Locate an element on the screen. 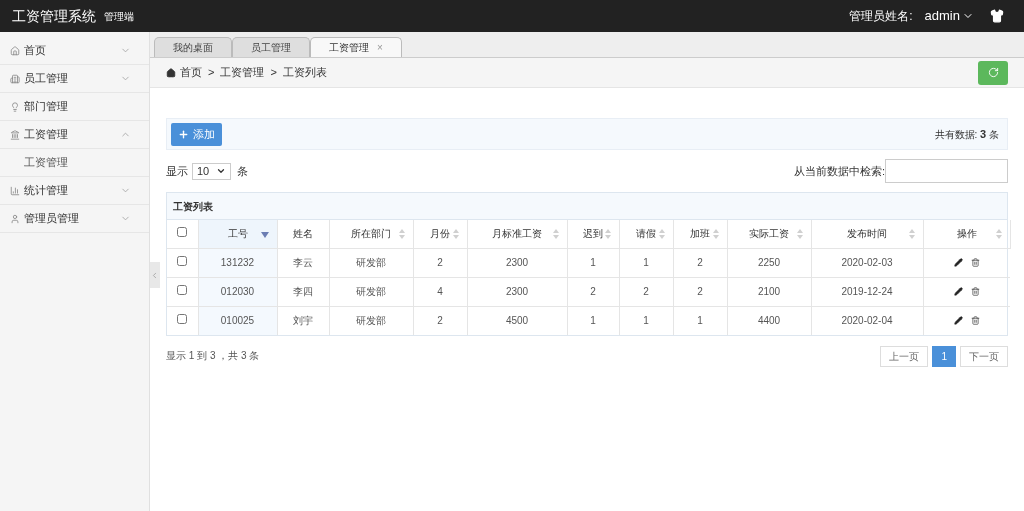  column-header: 加班 is located at coordinates (700, 234).